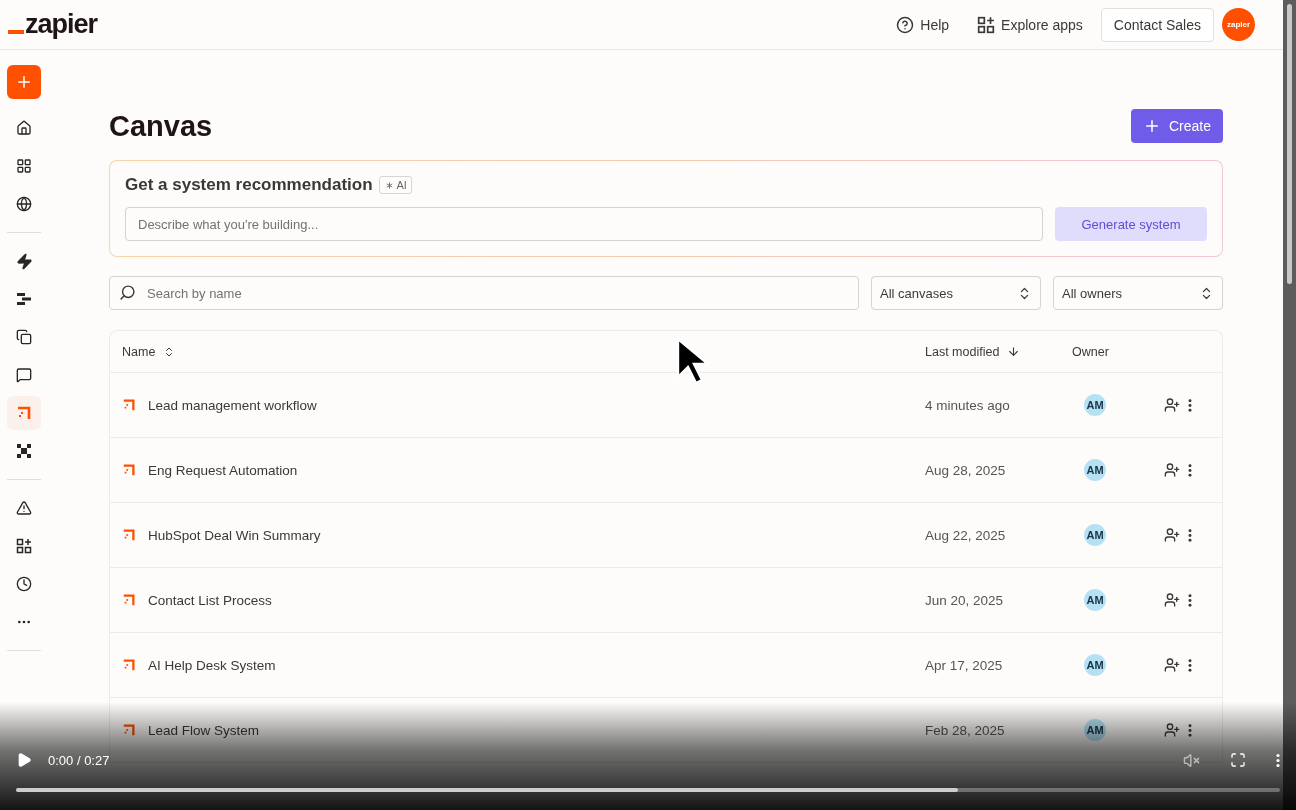  Describe the element at coordinates (968, 405) in the screenshot. I see `modified-date: 4 minutes ago` at that location.